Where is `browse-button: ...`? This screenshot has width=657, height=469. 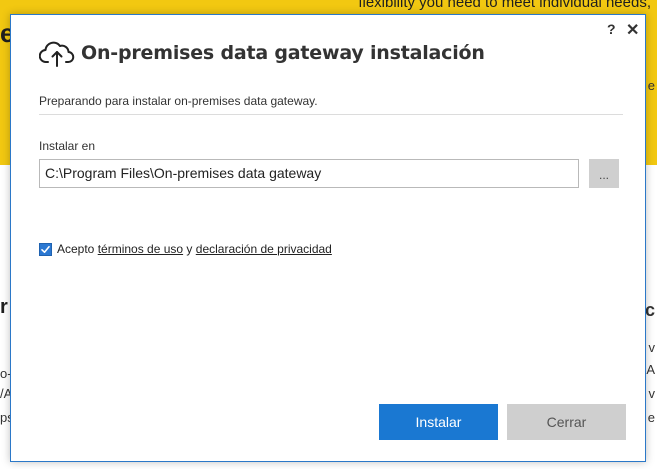
browse-button: ... is located at coordinates (604, 173).